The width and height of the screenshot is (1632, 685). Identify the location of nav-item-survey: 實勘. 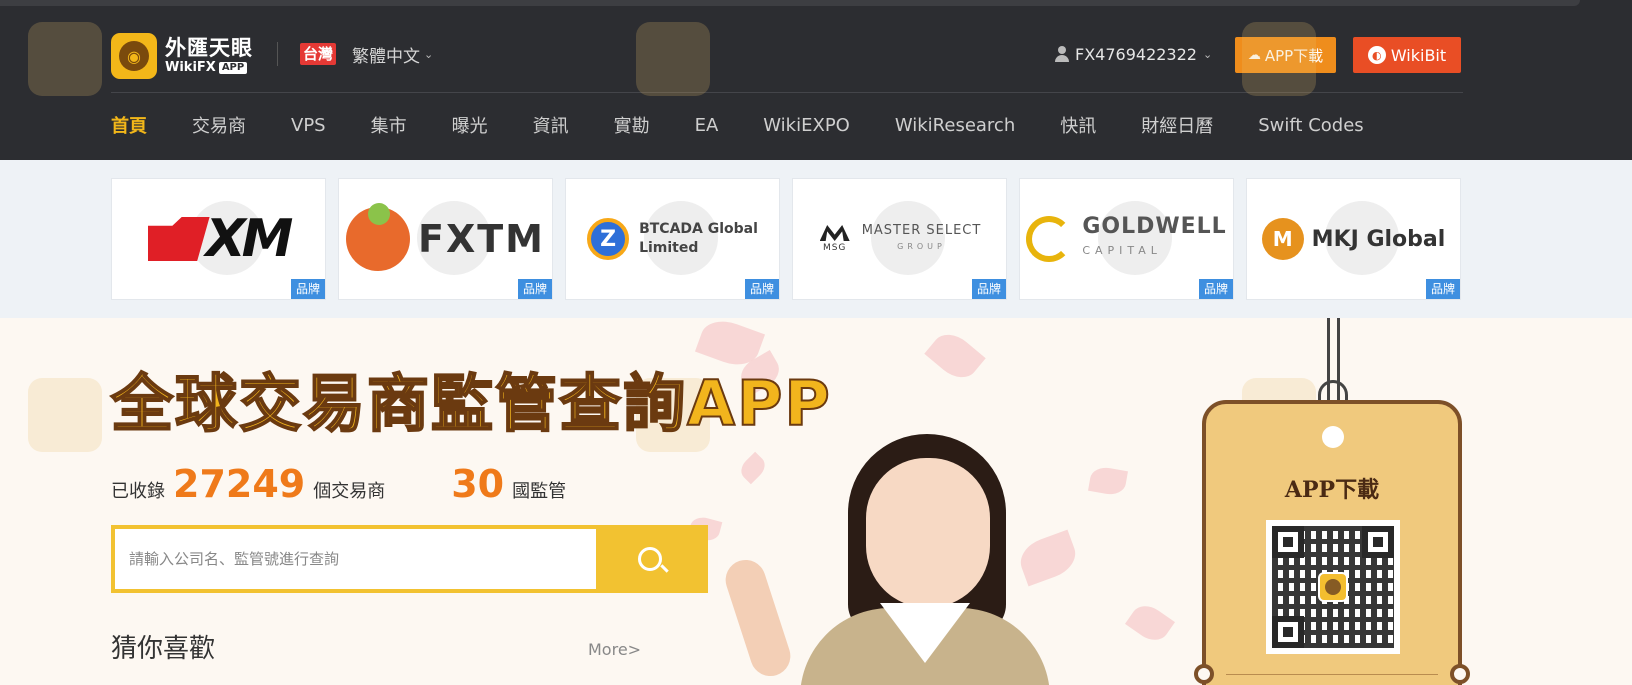
(632, 125).